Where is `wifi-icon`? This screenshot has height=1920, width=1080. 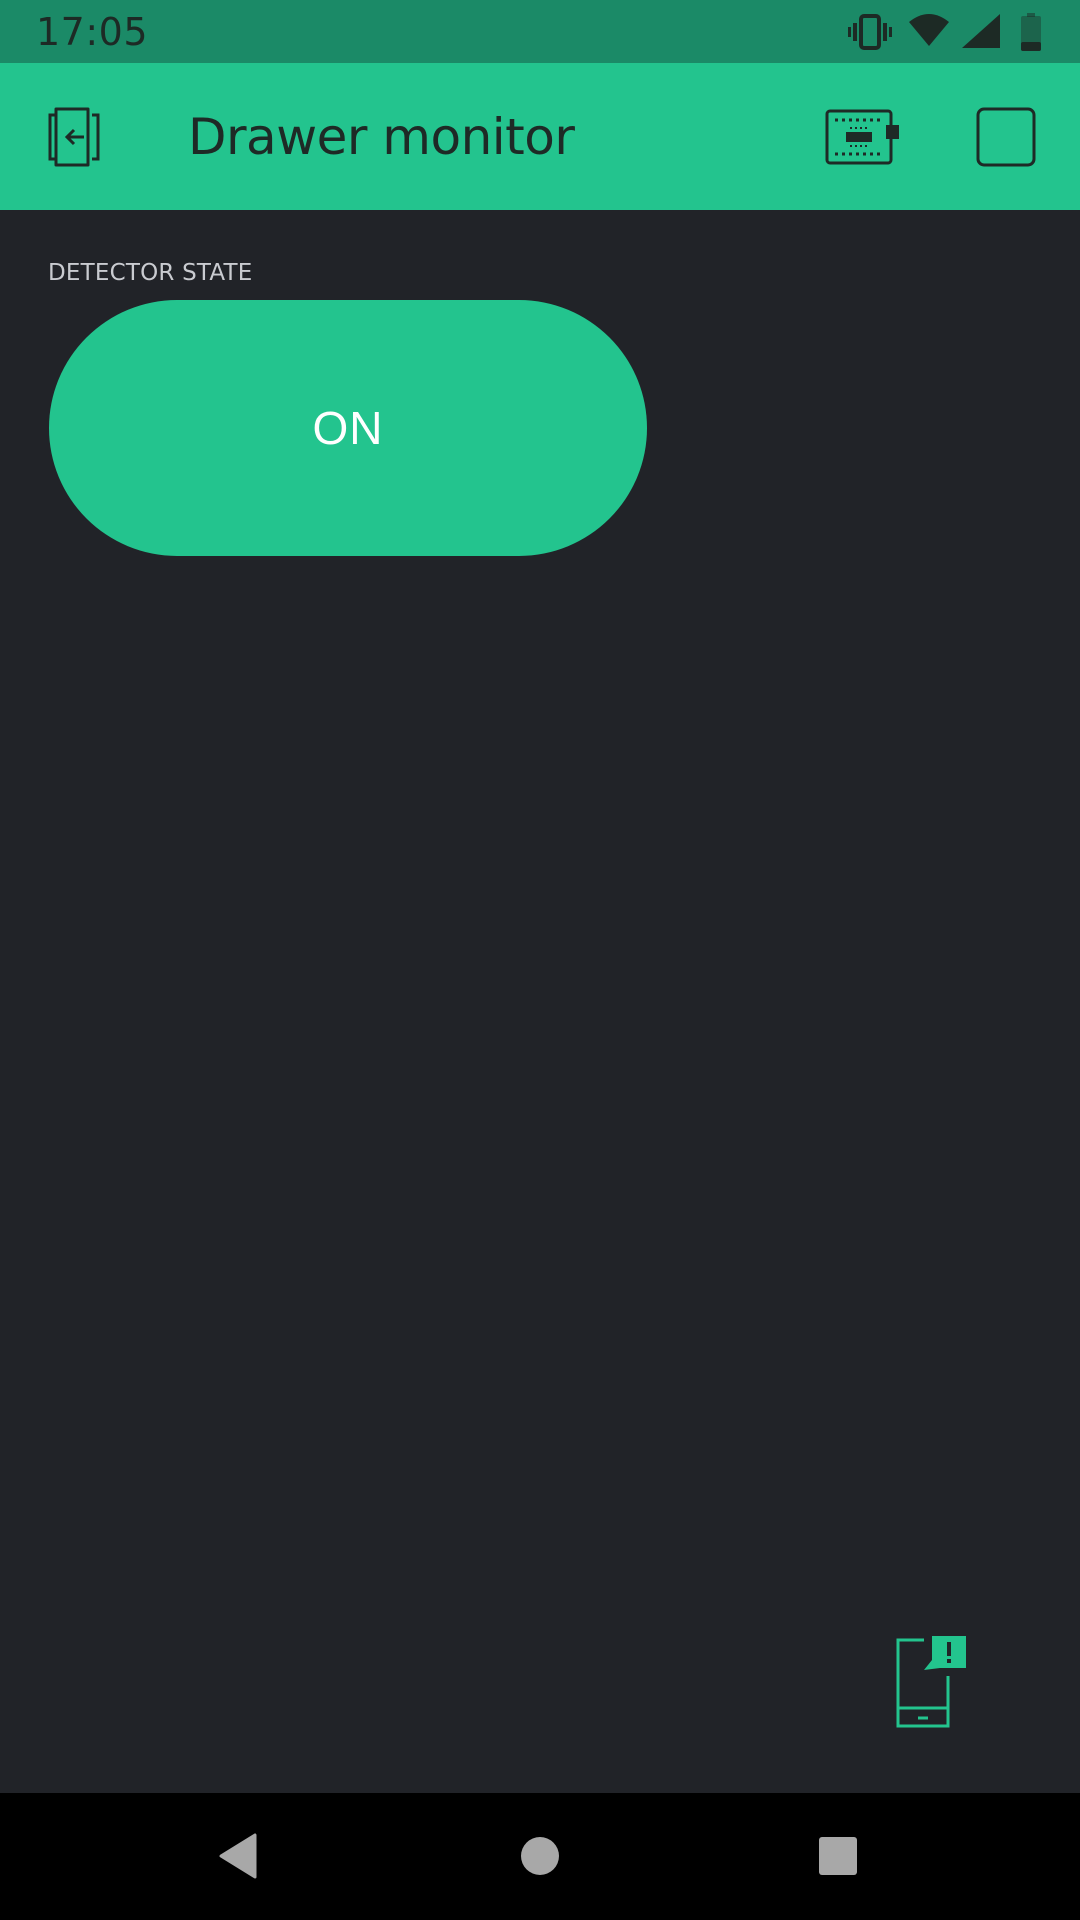 wifi-icon is located at coordinates (929, 32).